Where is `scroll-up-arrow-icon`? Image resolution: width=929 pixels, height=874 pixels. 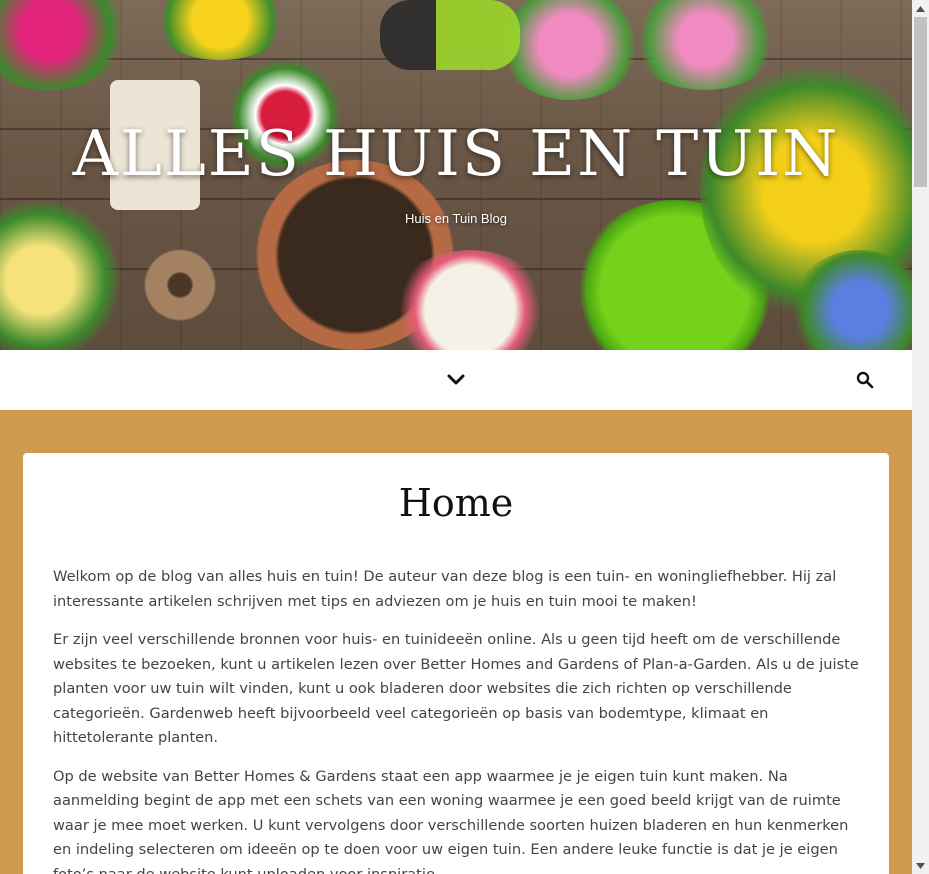 scroll-up-arrow-icon is located at coordinates (920, 8).